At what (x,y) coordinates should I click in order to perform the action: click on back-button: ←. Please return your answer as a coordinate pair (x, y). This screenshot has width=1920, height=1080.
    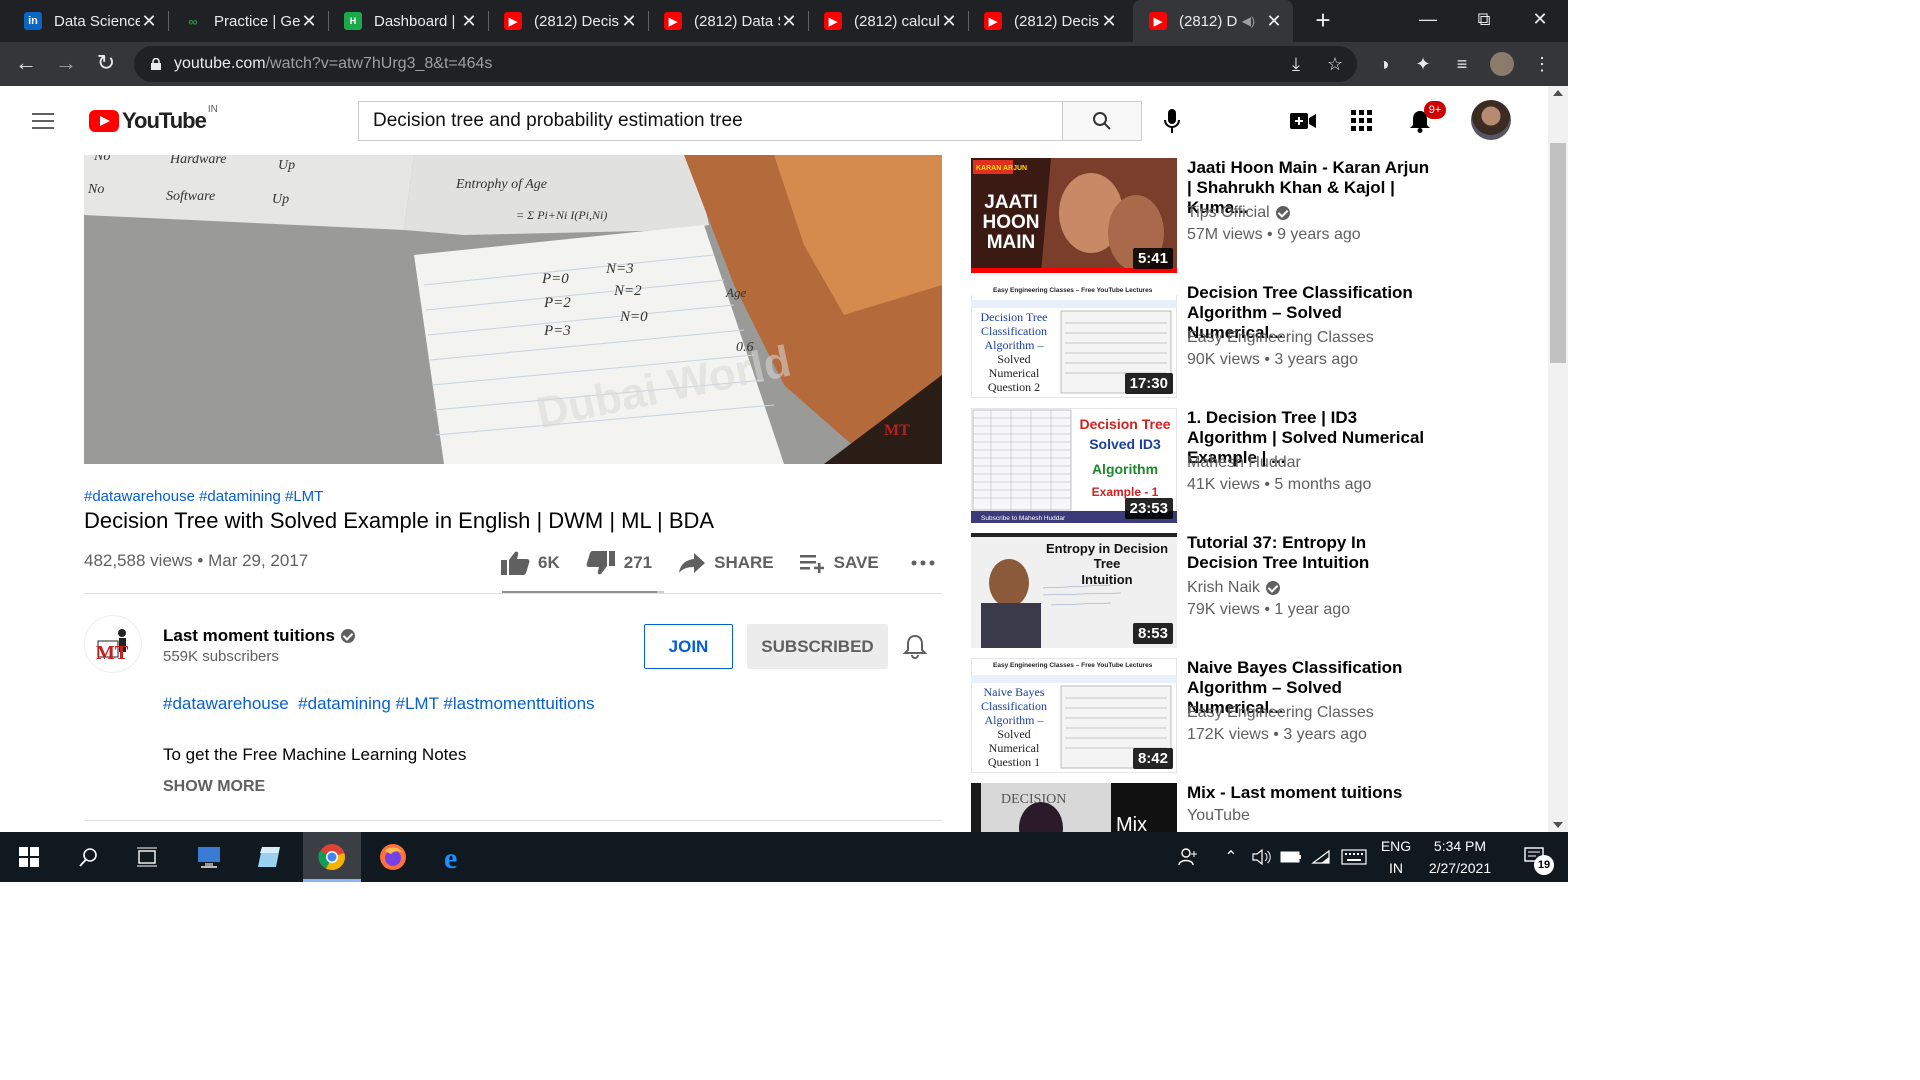
    Looking at the image, I should click on (26, 64).